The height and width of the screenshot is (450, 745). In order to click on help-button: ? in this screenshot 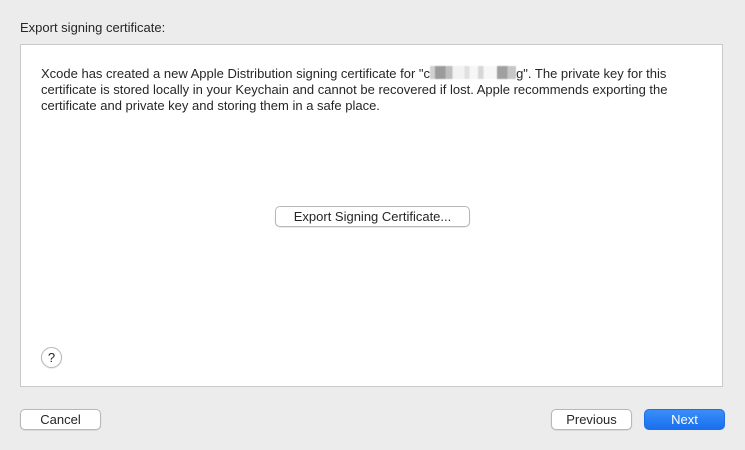, I will do `click(51, 357)`.